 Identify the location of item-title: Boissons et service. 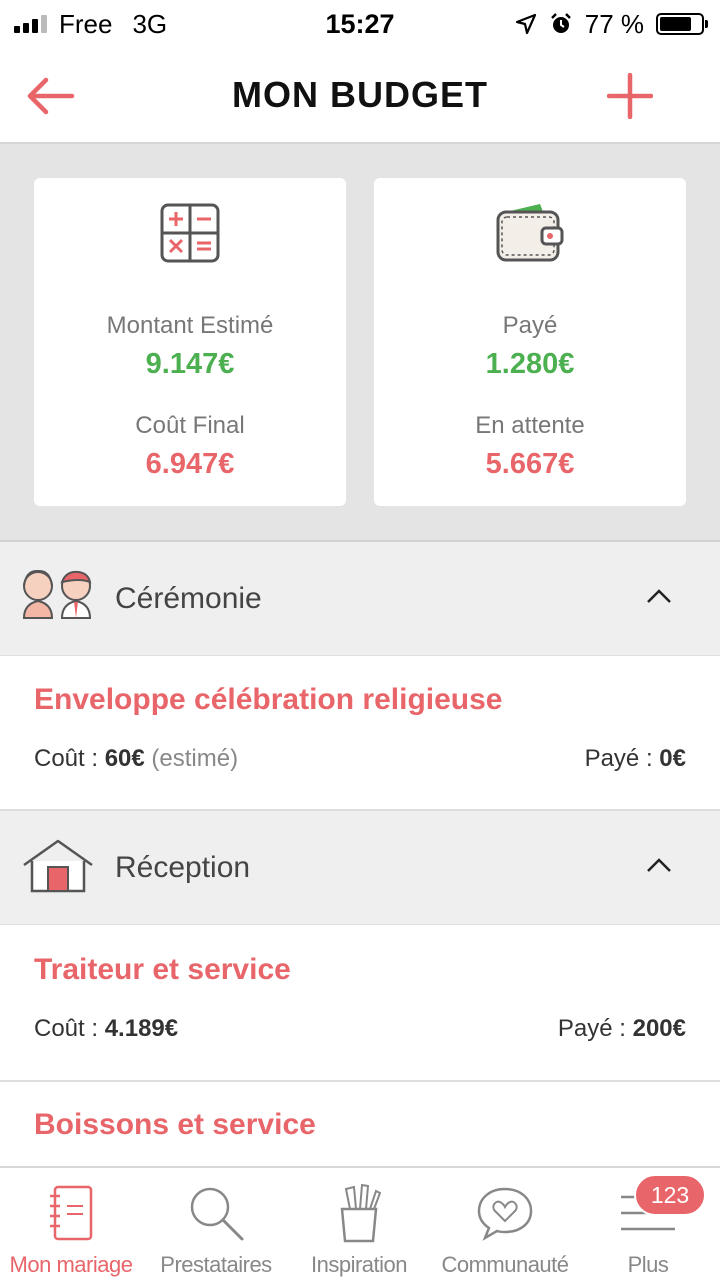
(175, 1124).